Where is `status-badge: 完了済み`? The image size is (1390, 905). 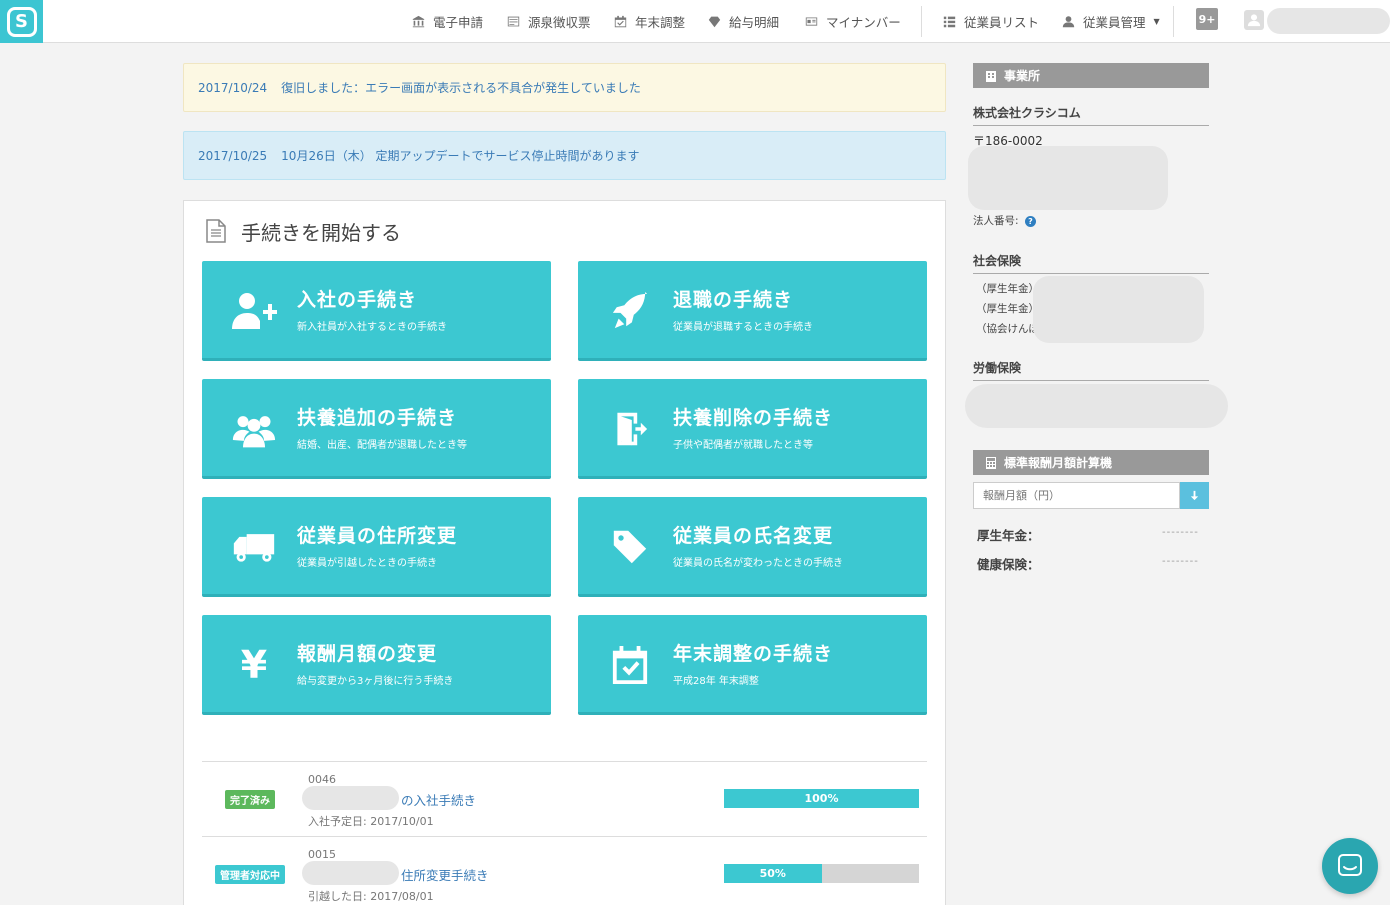 status-badge: 完了済み is located at coordinates (250, 799).